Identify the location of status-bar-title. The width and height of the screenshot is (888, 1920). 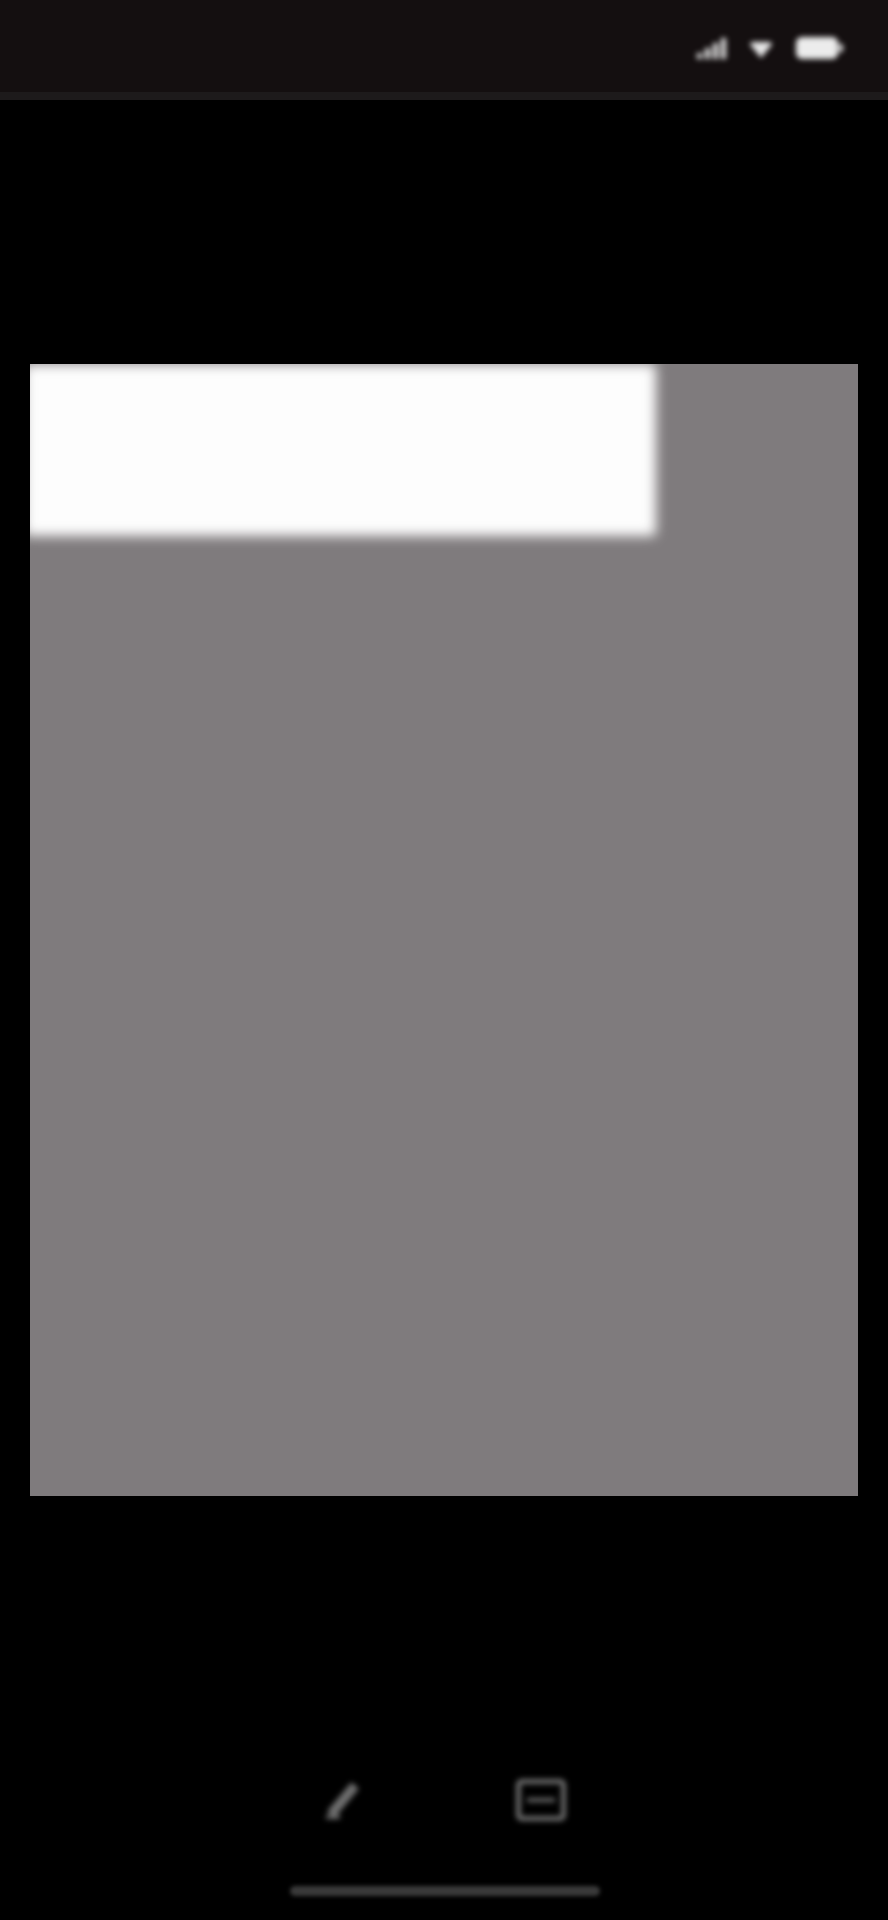
(199, 44).